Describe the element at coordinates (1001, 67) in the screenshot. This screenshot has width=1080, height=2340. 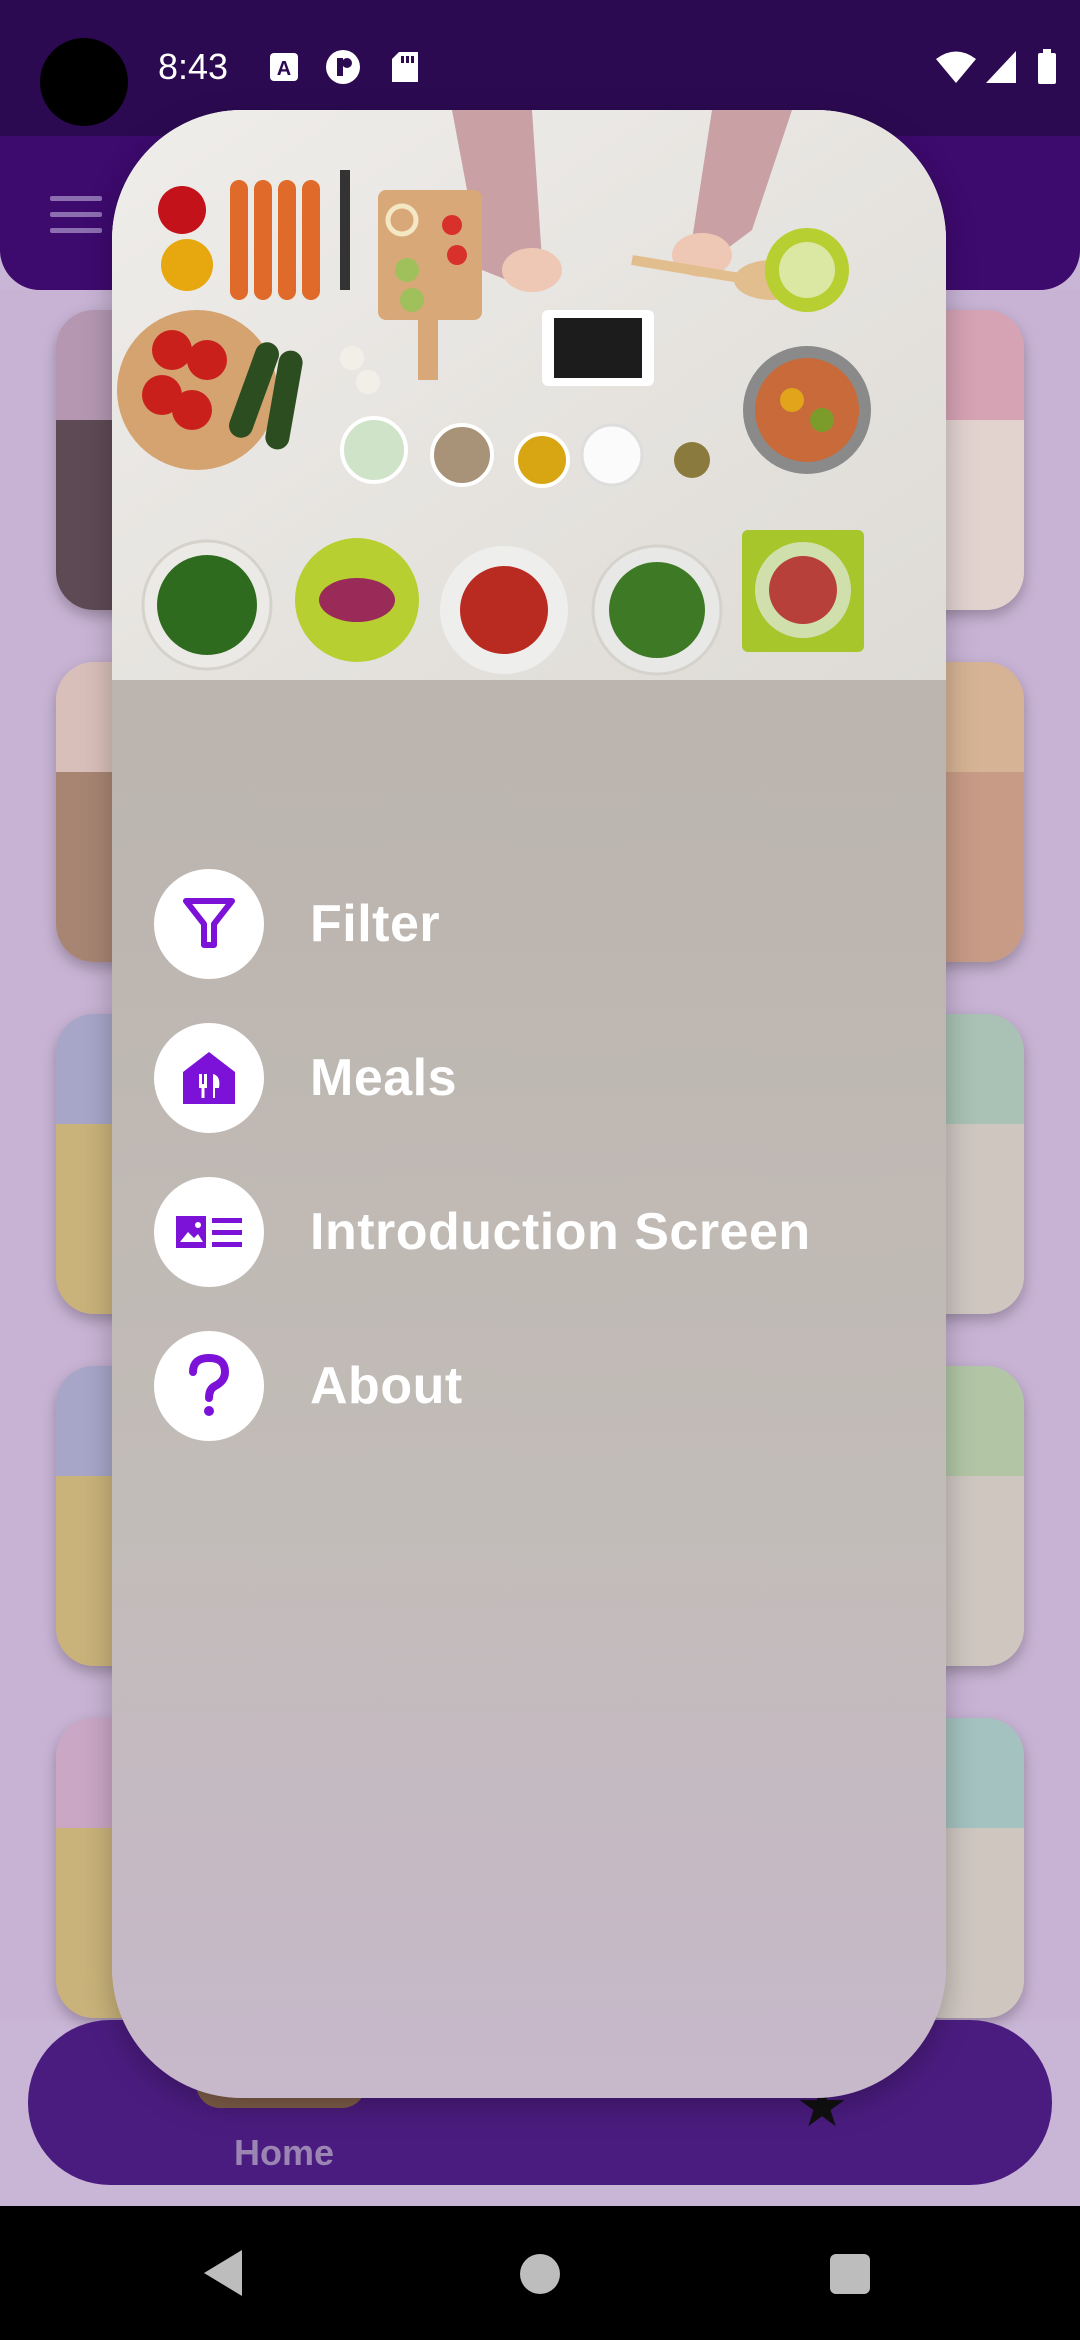
I see `signal-icon` at that location.